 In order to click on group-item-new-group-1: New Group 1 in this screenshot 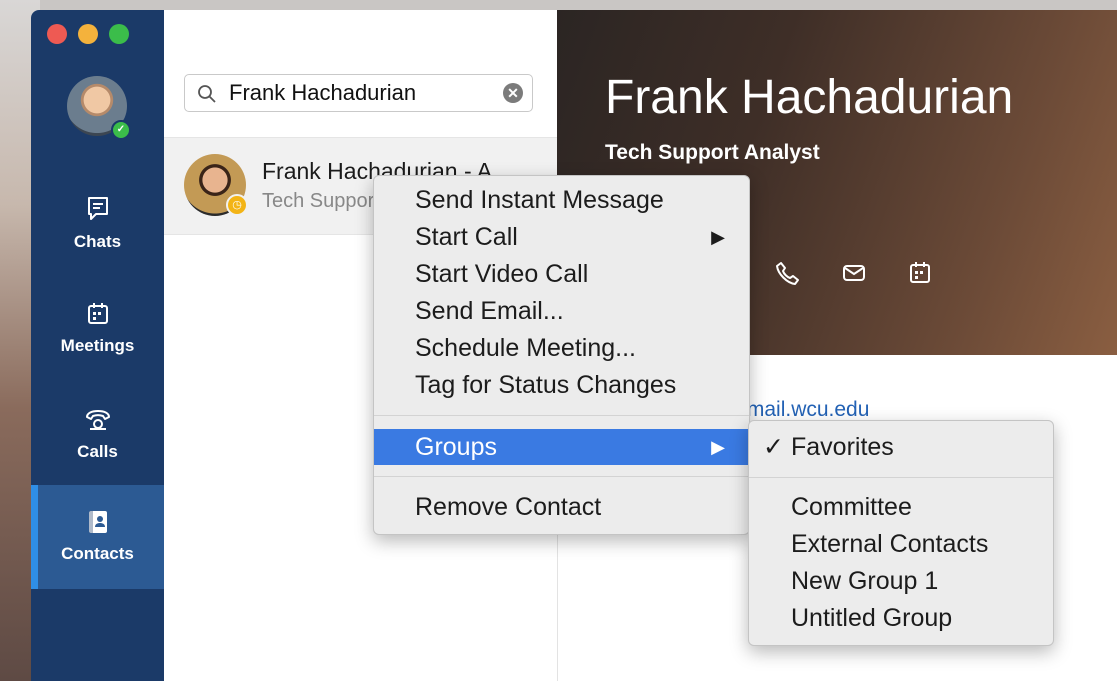, I will do `click(901, 581)`.